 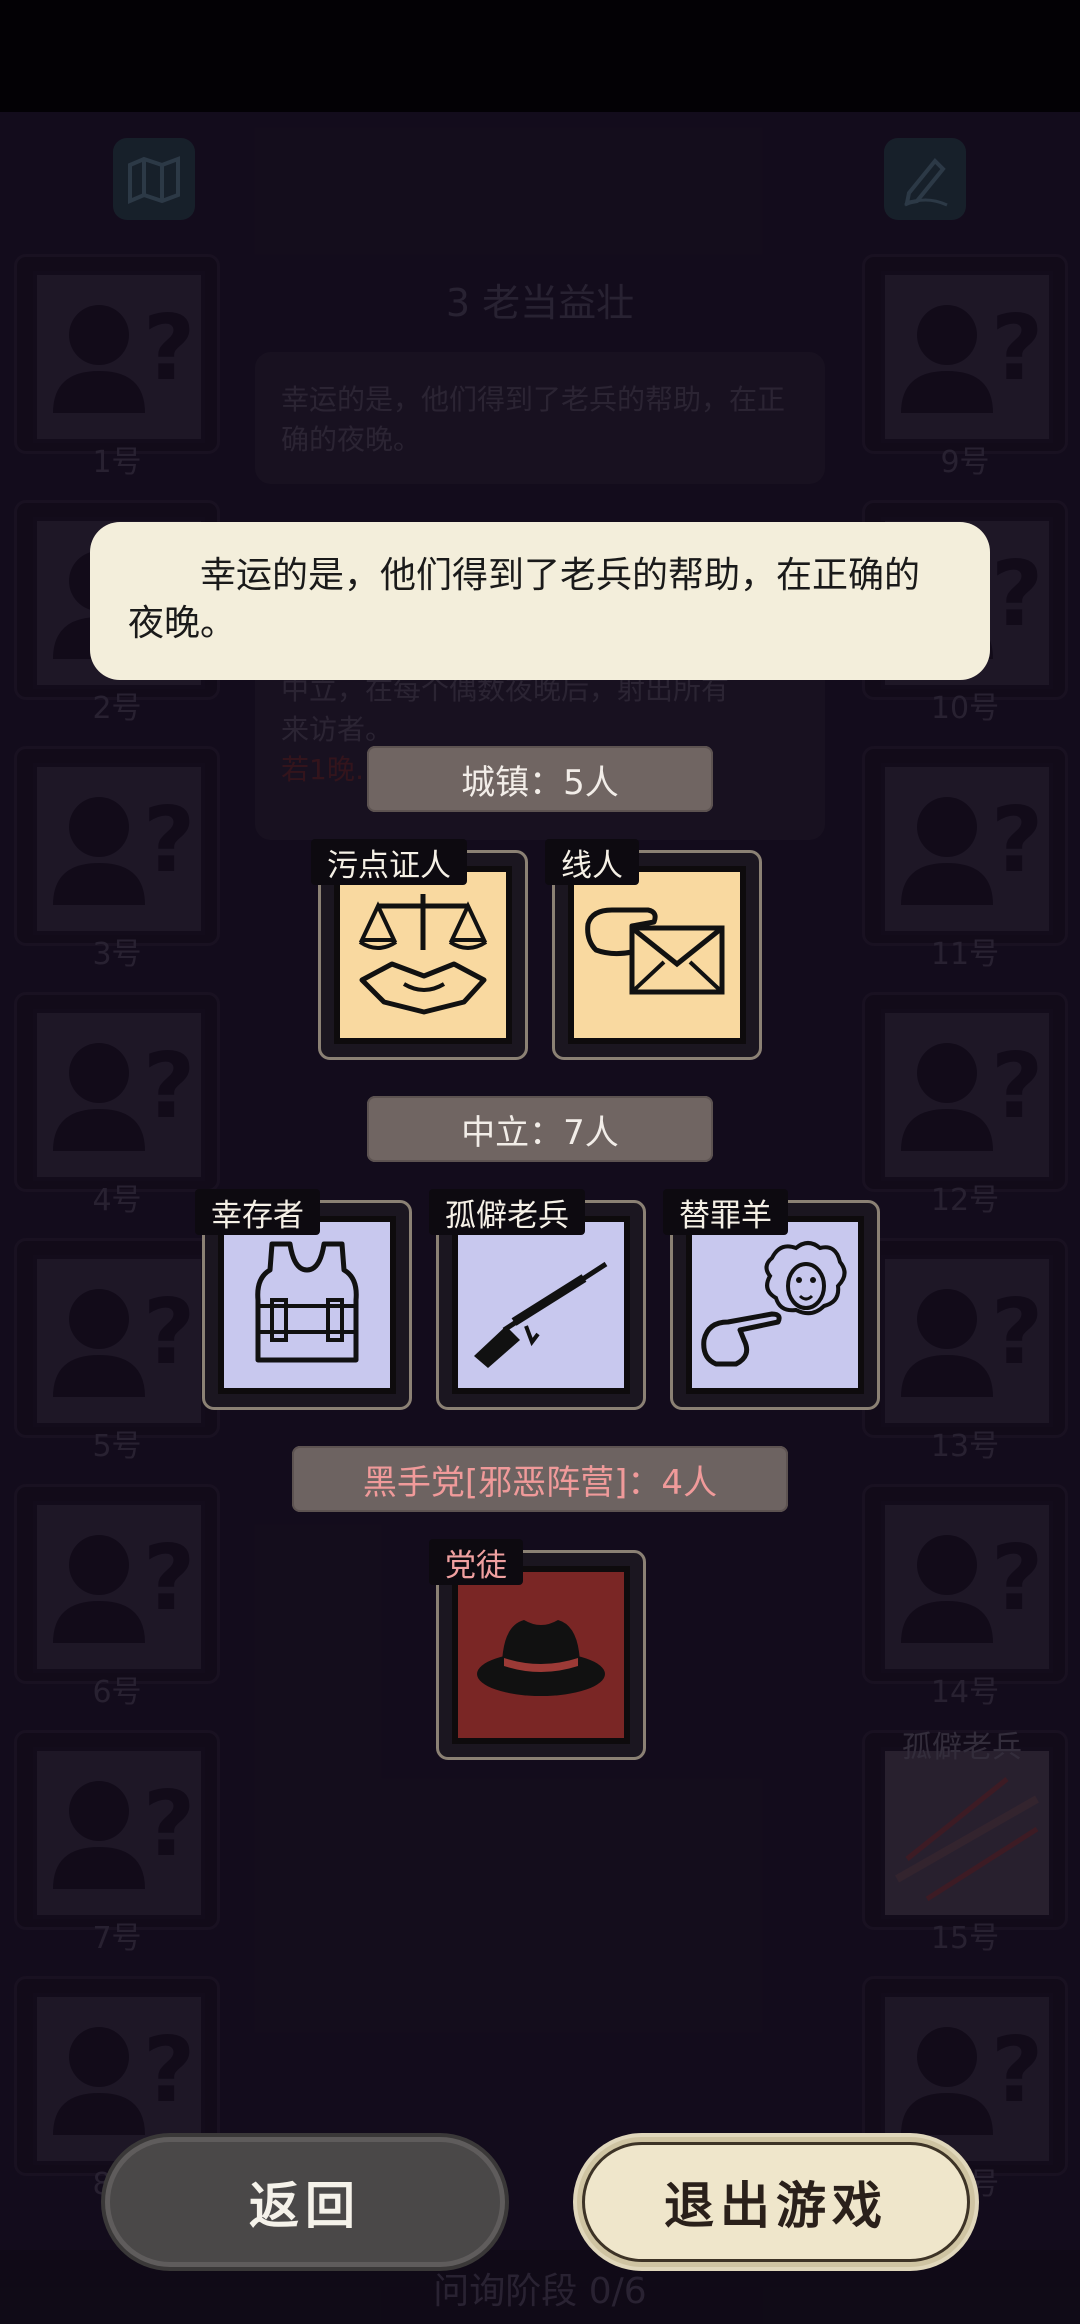 I want to click on envelope-hand-icon, so click(x=655, y=951).